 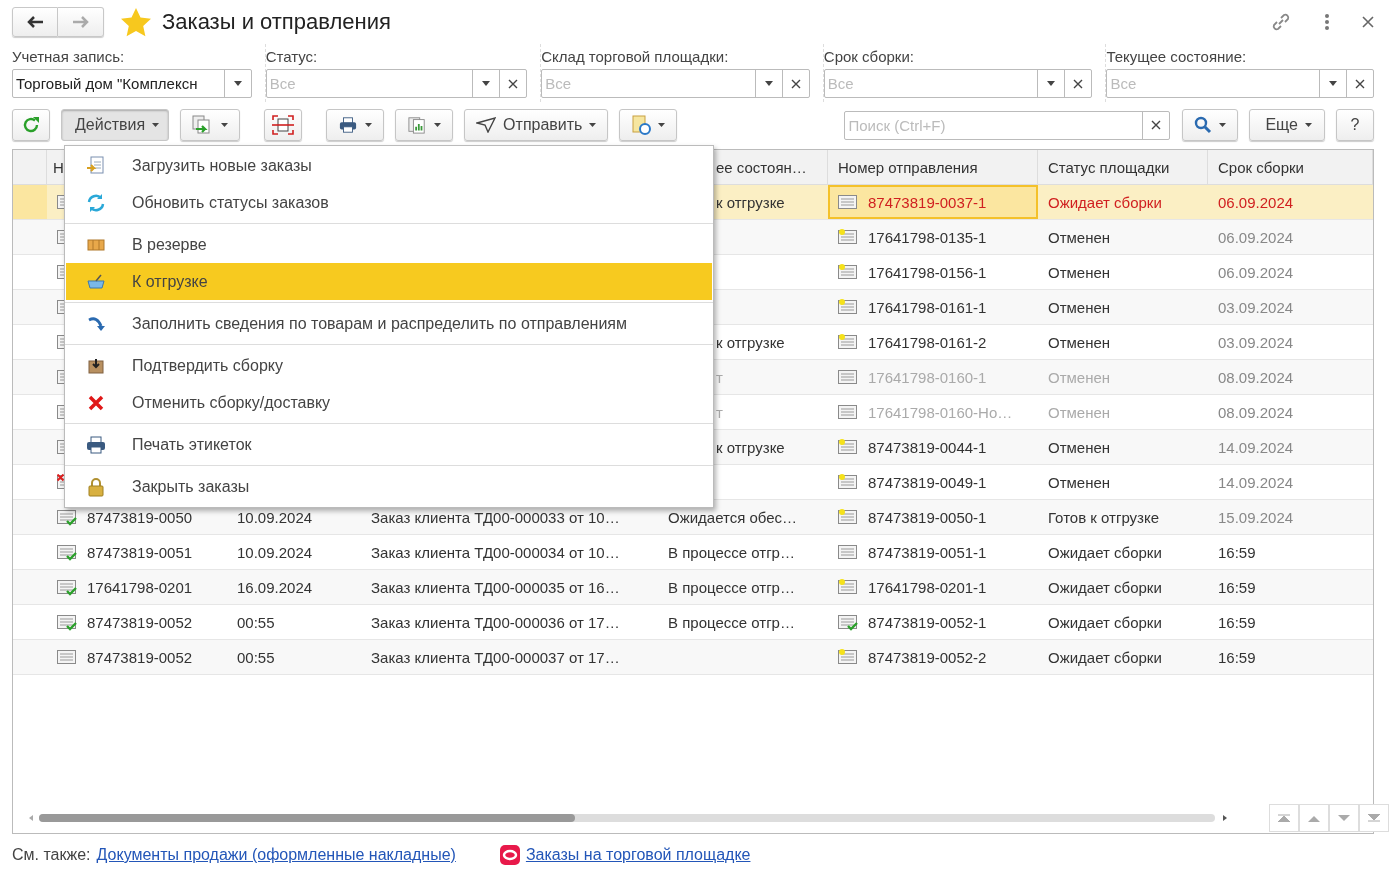 What do you see at coordinates (1104, 517) in the screenshot?
I see `table-cell: Готов к отгрузке` at bounding box center [1104, 517].